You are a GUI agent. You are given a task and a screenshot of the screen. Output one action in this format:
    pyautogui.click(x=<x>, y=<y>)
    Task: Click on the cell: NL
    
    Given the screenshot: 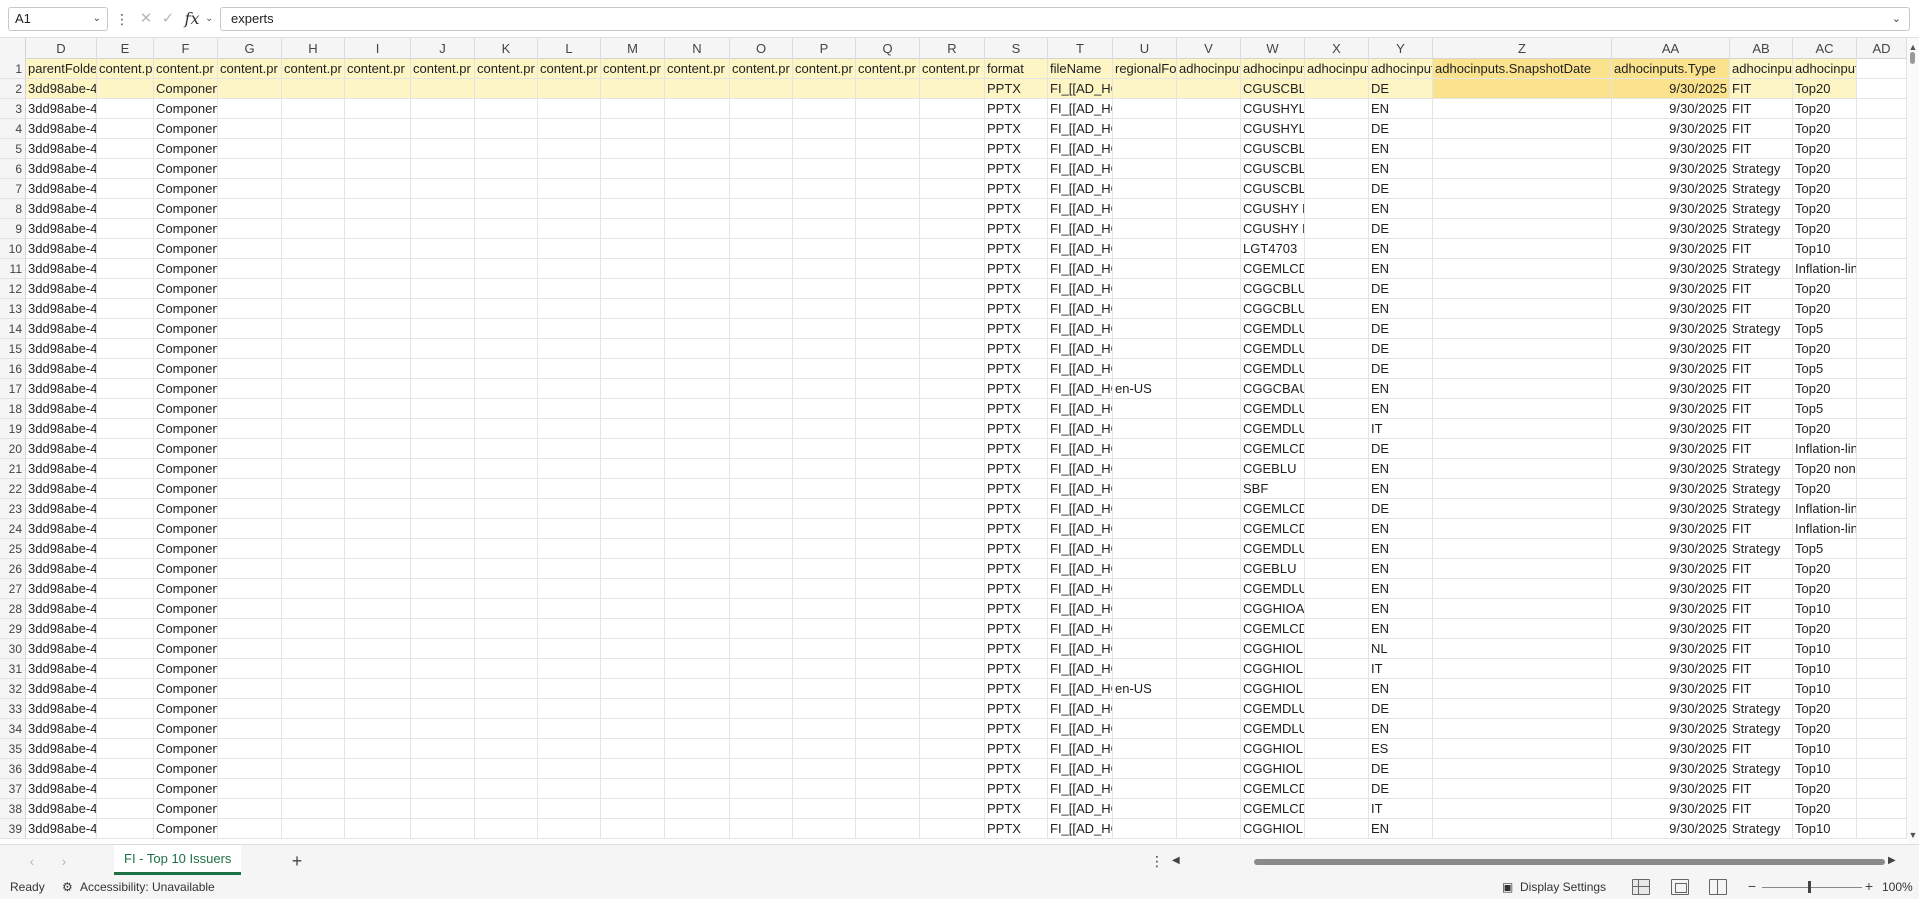 What is the action you would take?
    pyautogui.click(x=1401, y=649)
    